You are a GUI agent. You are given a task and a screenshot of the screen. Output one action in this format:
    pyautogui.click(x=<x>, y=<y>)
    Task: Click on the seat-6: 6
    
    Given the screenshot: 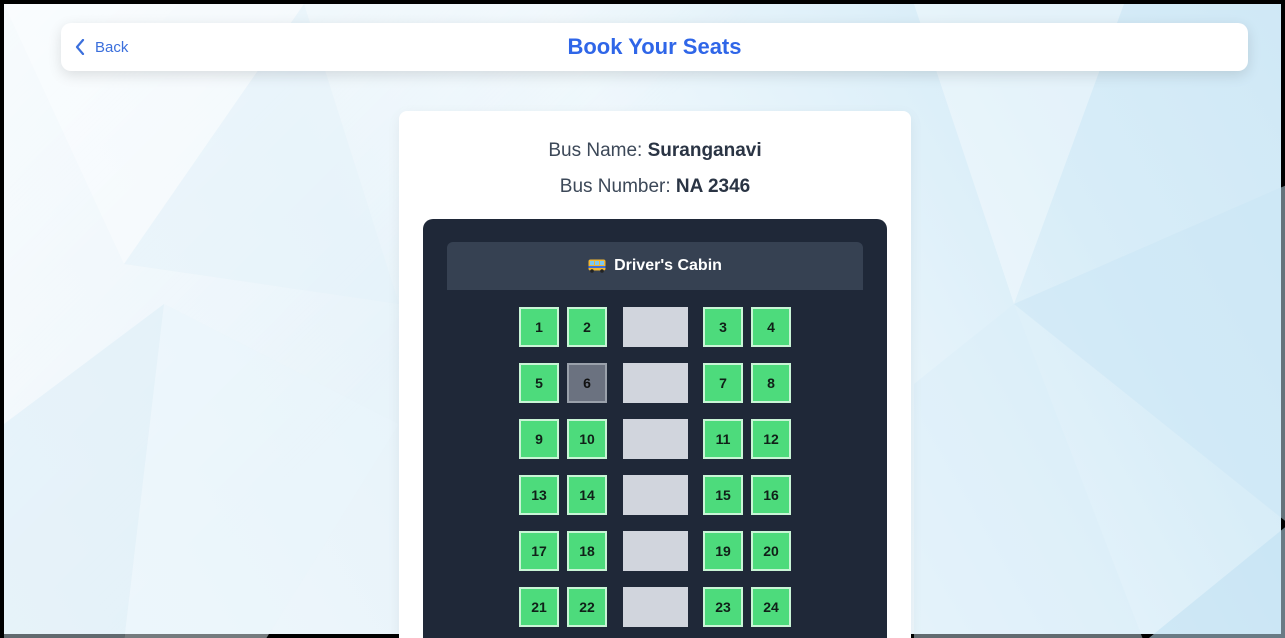 What is the action you would take?
    pyautogui.click(x=587, y=383)
    